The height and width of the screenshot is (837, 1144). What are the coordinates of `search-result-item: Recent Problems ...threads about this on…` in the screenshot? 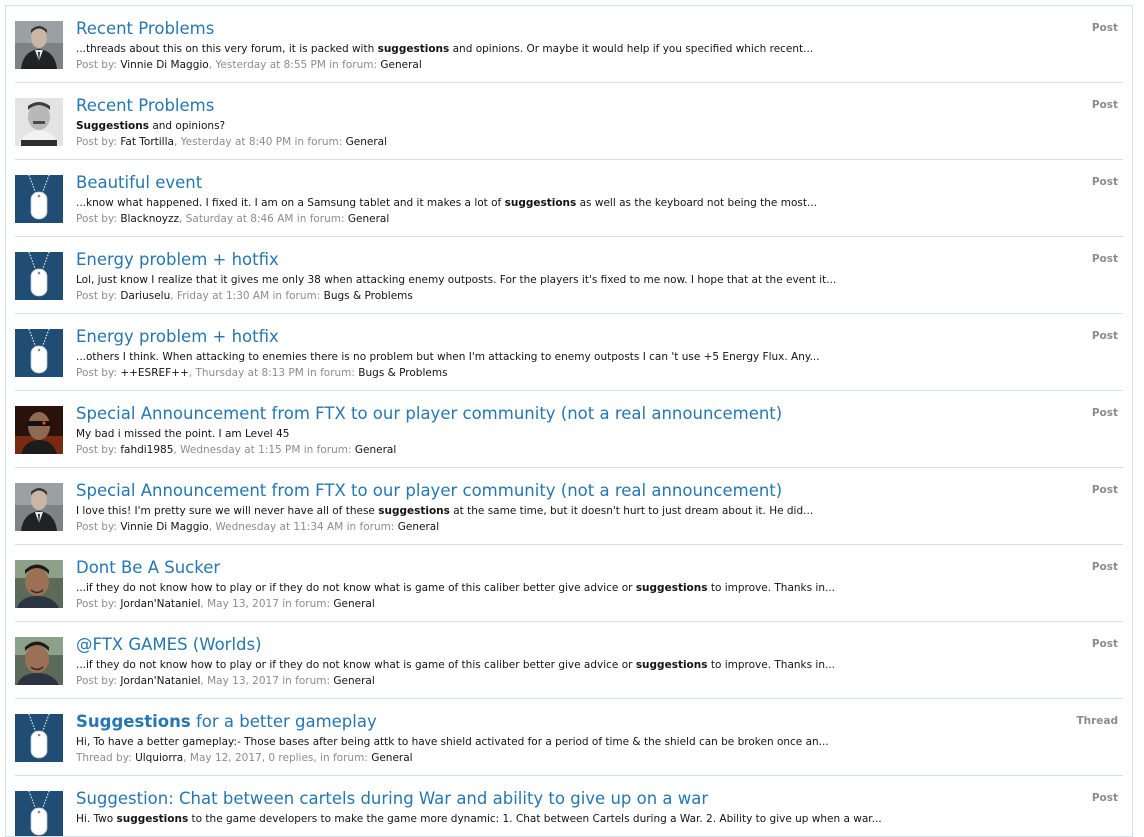 It's located at (569, 44).